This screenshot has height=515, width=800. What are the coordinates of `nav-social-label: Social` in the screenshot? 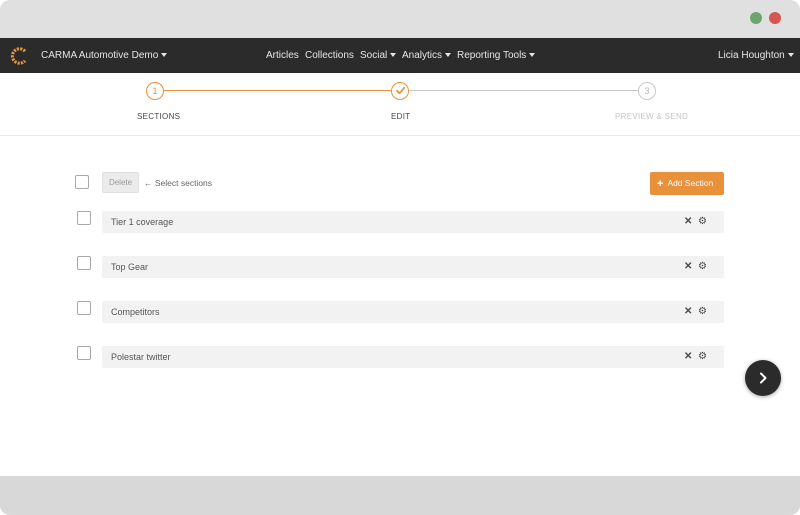 It's located at (374, 55).